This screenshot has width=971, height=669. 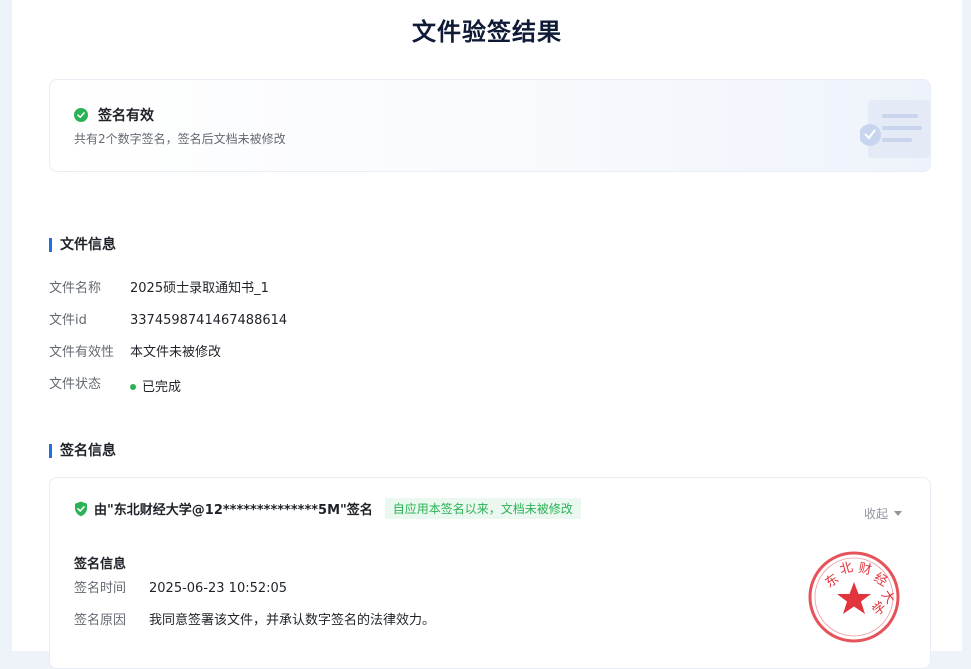 What do you see at coordinates (199, 288) in the screenshot?
I see `file-name-value: 2025硕士录取通知书_1` at bounding box center [199, 288].